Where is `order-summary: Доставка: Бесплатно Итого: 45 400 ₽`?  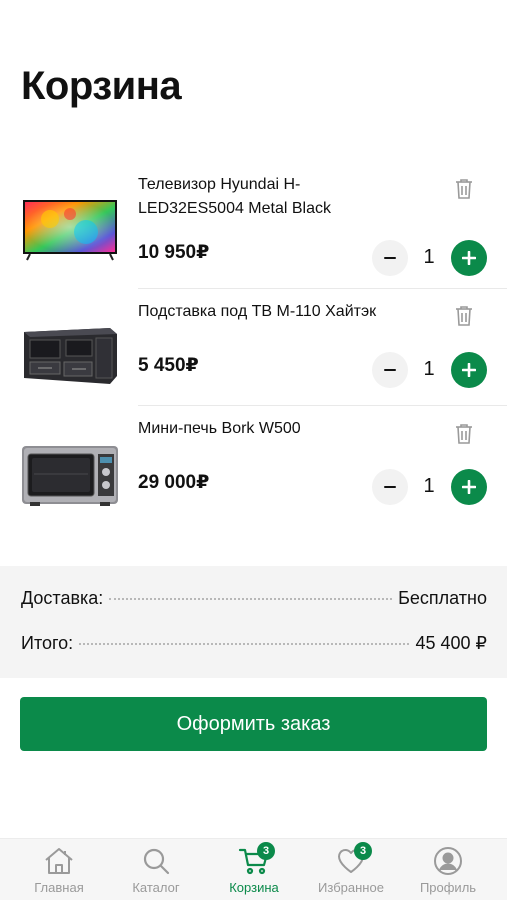
order-summary: Доставка: Бесплатно Итого: 45 400 ₽ is located at coordinates (253, 622).